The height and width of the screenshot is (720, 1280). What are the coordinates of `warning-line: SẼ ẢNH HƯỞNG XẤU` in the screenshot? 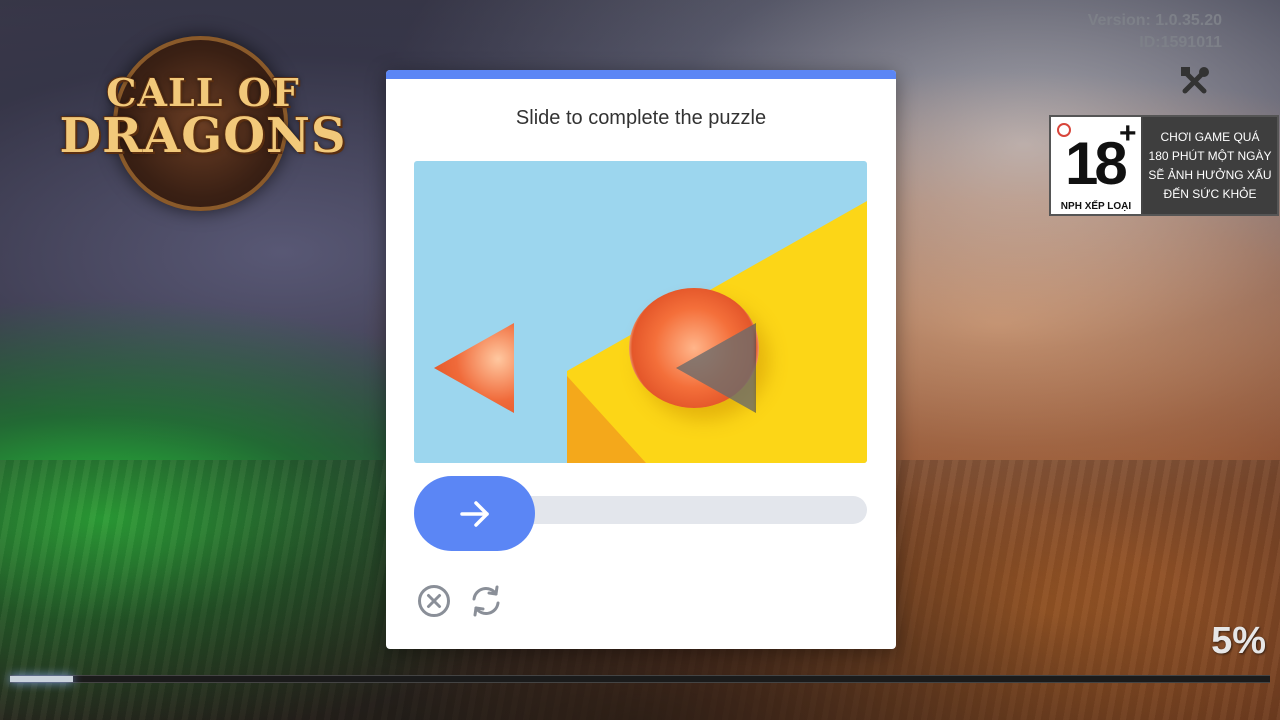 It's located at (1210, 174).